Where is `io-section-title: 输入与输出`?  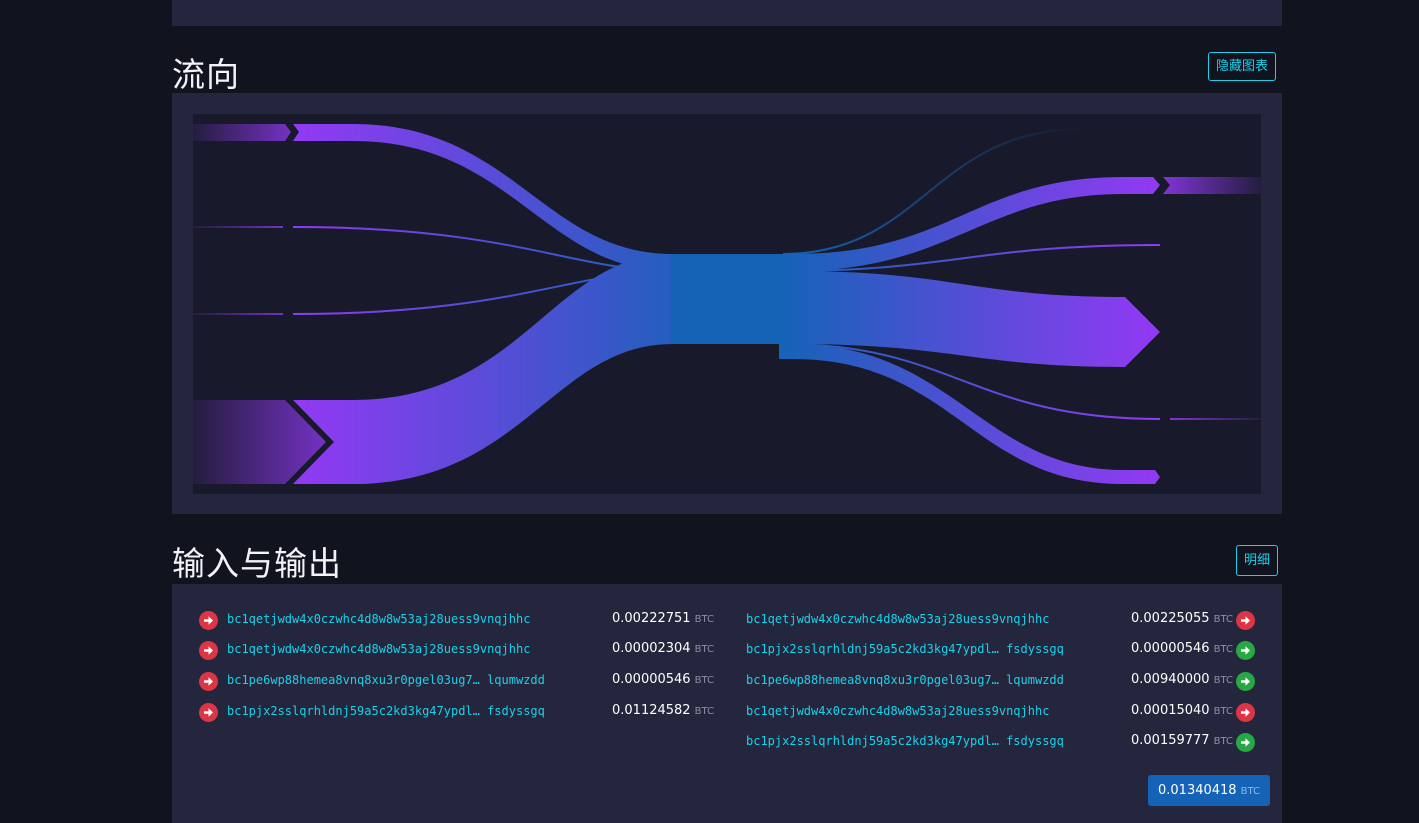 io-section-title: 输入与输出 is located at coordinates (257, 563).